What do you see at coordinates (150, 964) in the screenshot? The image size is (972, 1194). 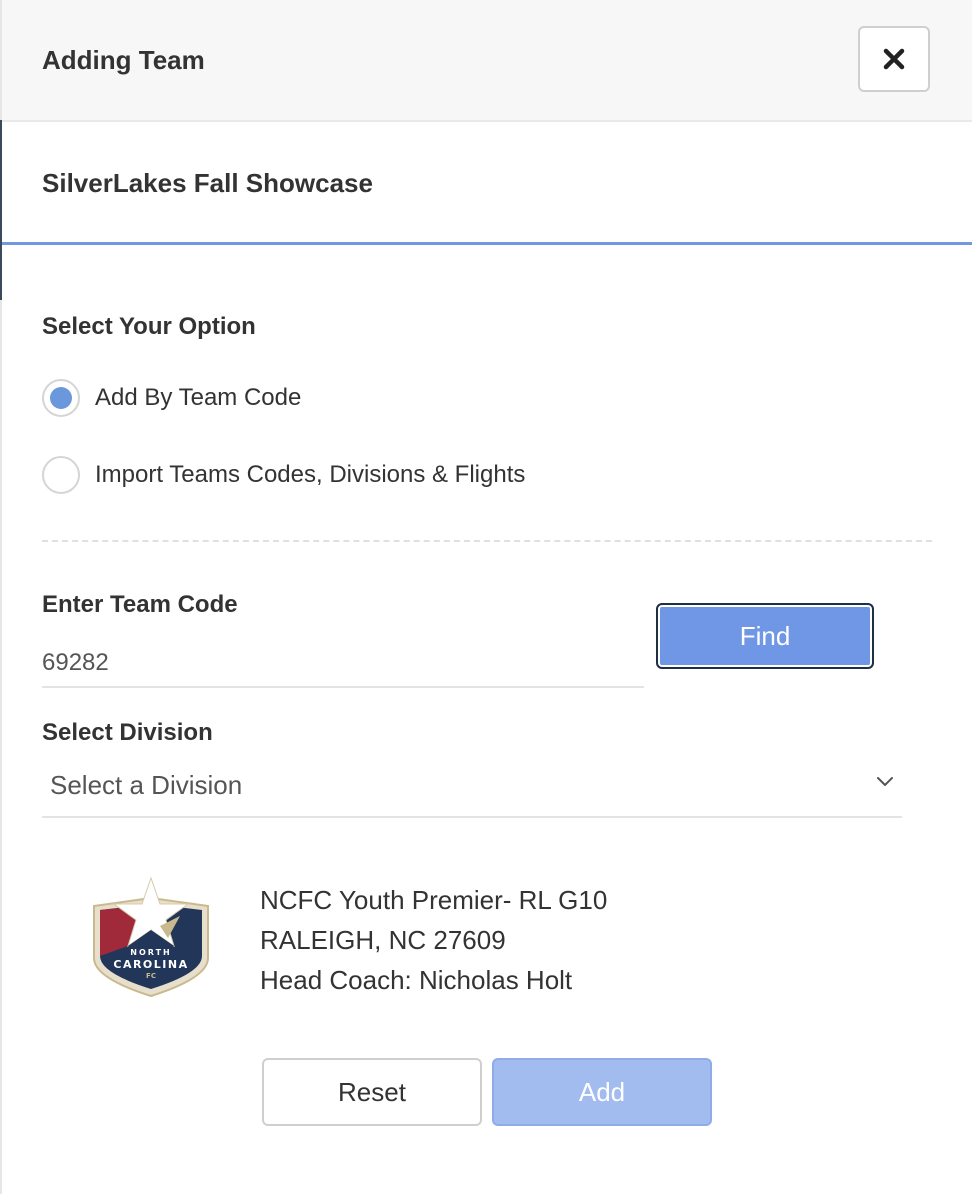 I see `logo-text-main: CAROLINA` at bounding box center [150, 964].